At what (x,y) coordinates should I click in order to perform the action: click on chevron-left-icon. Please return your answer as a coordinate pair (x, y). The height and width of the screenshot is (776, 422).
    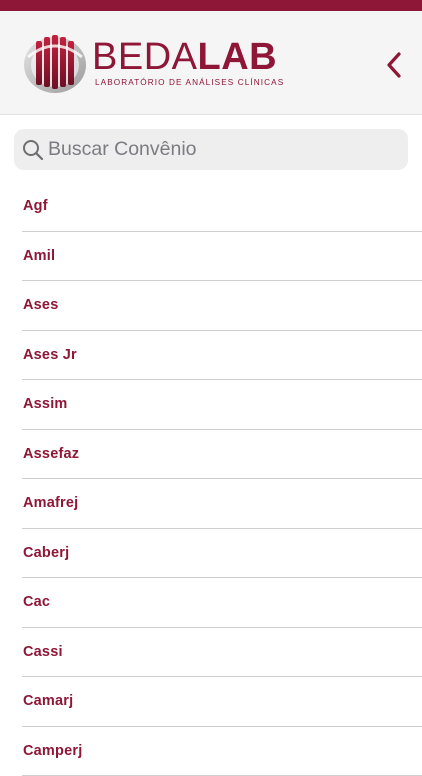
    Looking at the image, I should click on (394, 65).